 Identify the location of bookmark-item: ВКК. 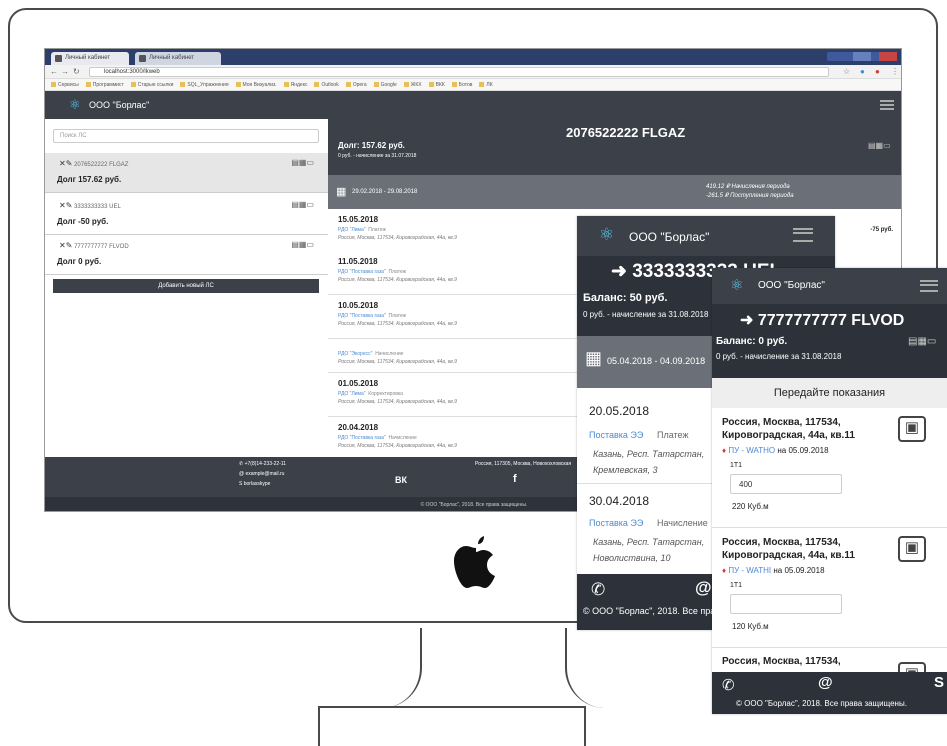
(437, 85).